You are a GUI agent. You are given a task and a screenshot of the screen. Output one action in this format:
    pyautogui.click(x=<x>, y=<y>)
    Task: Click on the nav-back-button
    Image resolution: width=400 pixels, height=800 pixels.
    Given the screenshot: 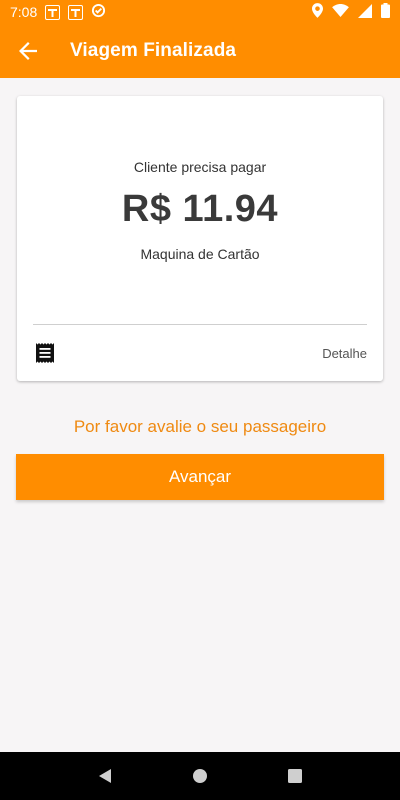 What is the action you would take?
    pyautogui.click(x=105, y=776)
    